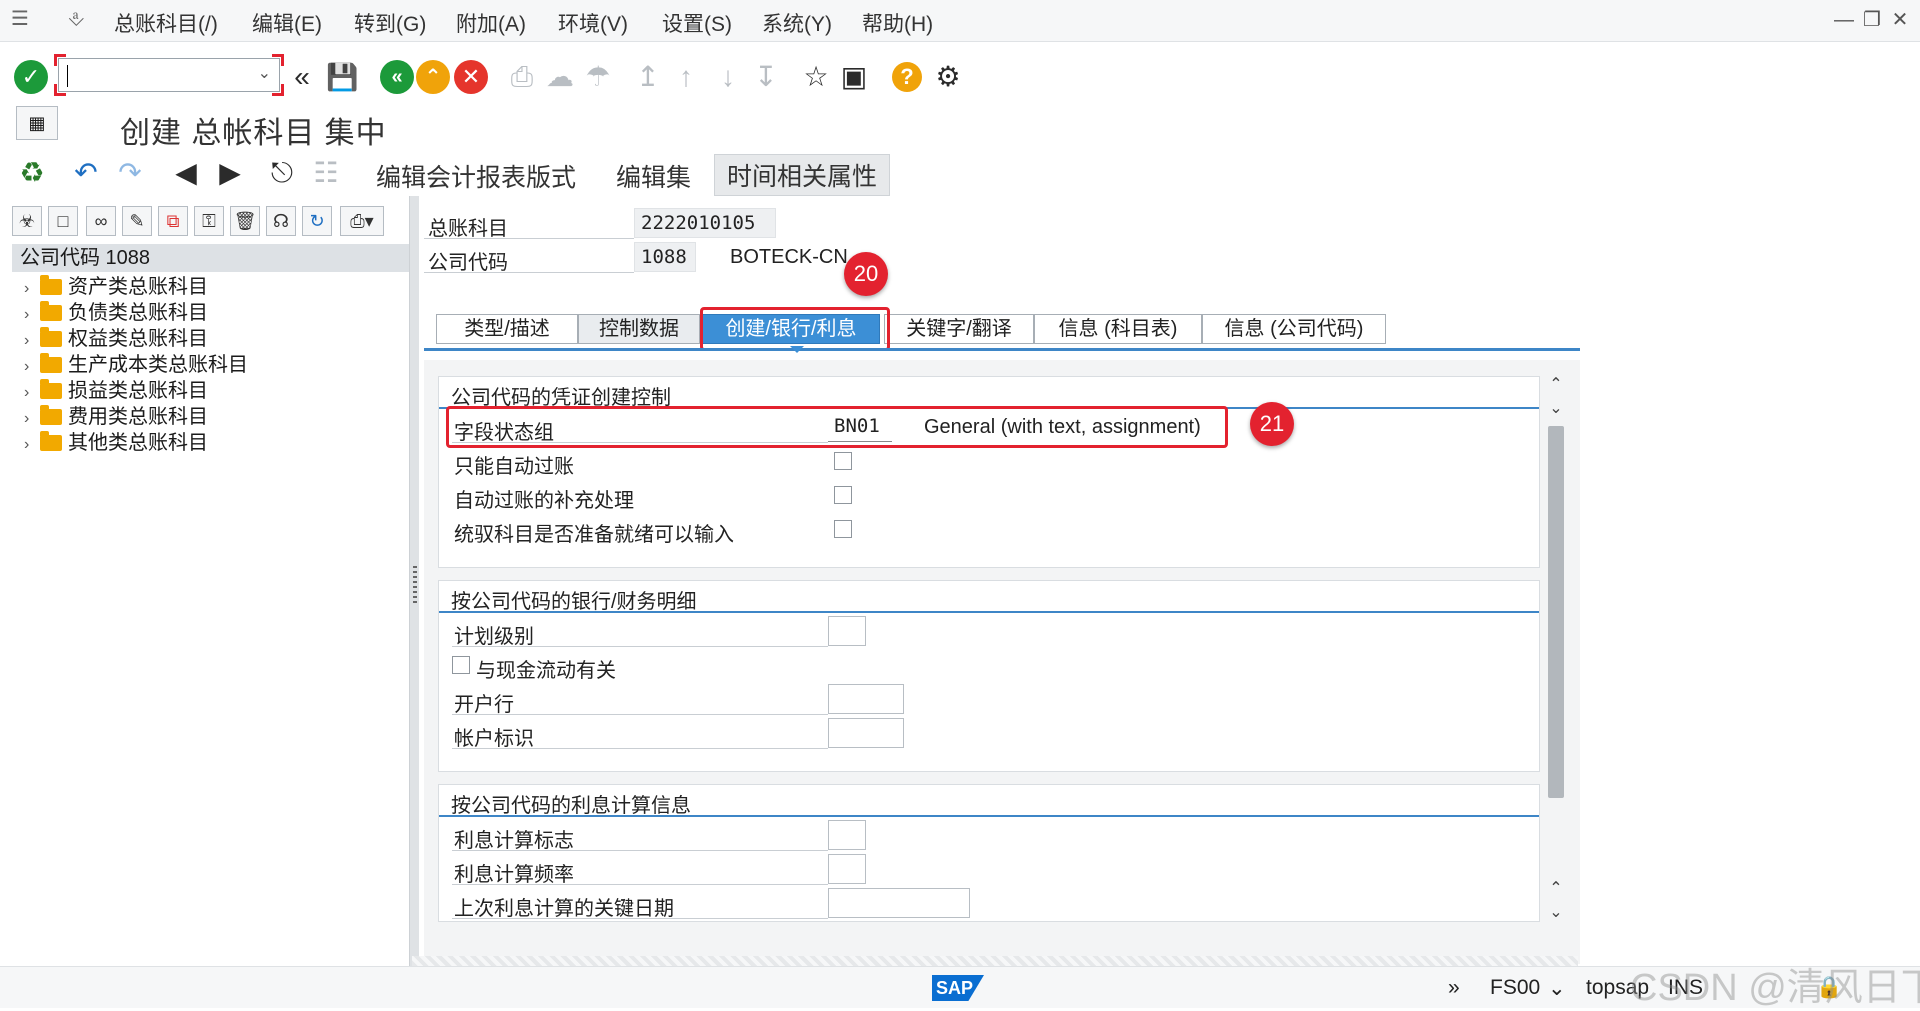 This screenshot has width=1920, height=1011. I want to click on recon-account-ready-checkbox, so click(843, 529).